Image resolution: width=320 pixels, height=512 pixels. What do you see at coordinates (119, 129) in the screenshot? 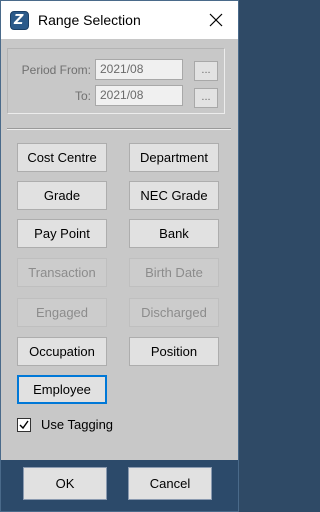
I see `separator` at bounding box center [119, 129].